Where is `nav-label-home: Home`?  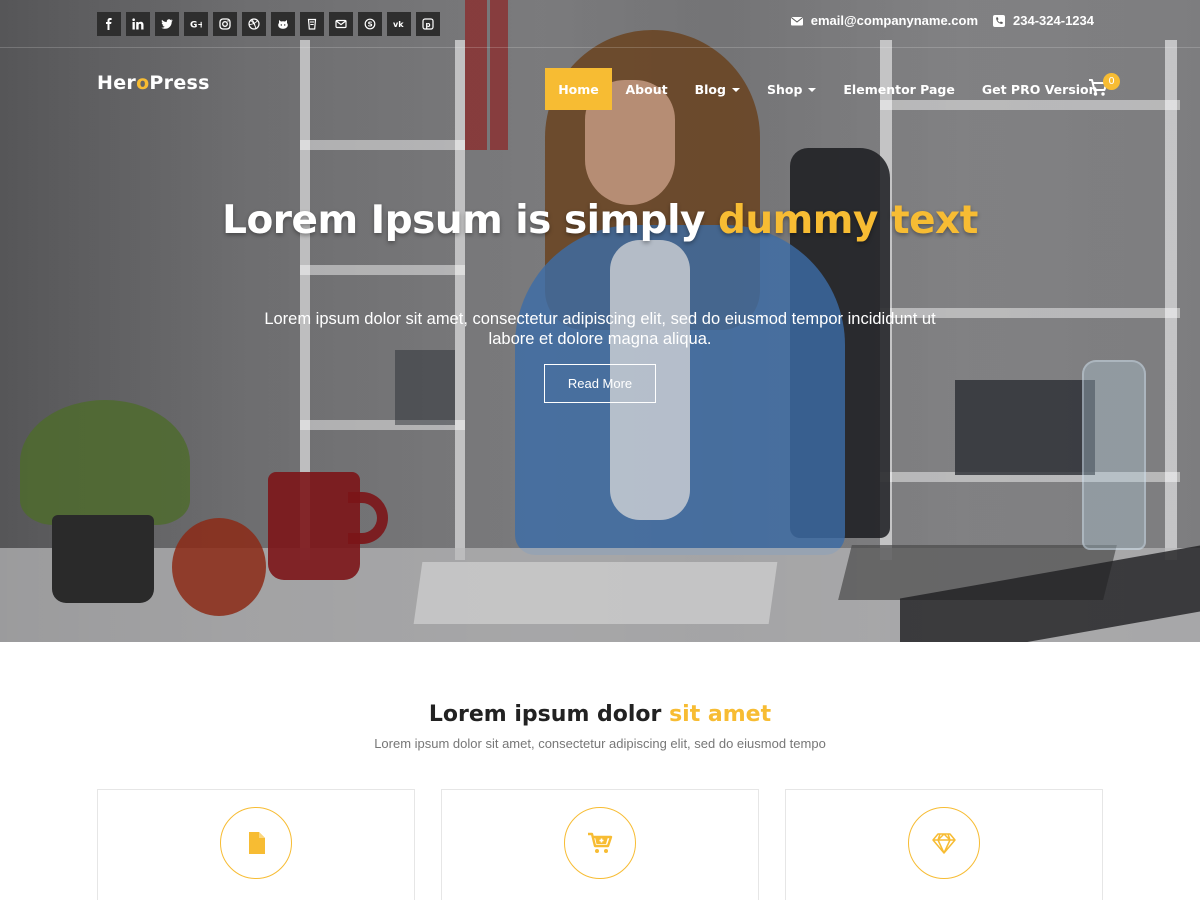 nav-label-home: Home is located at coordinates (578, 89).